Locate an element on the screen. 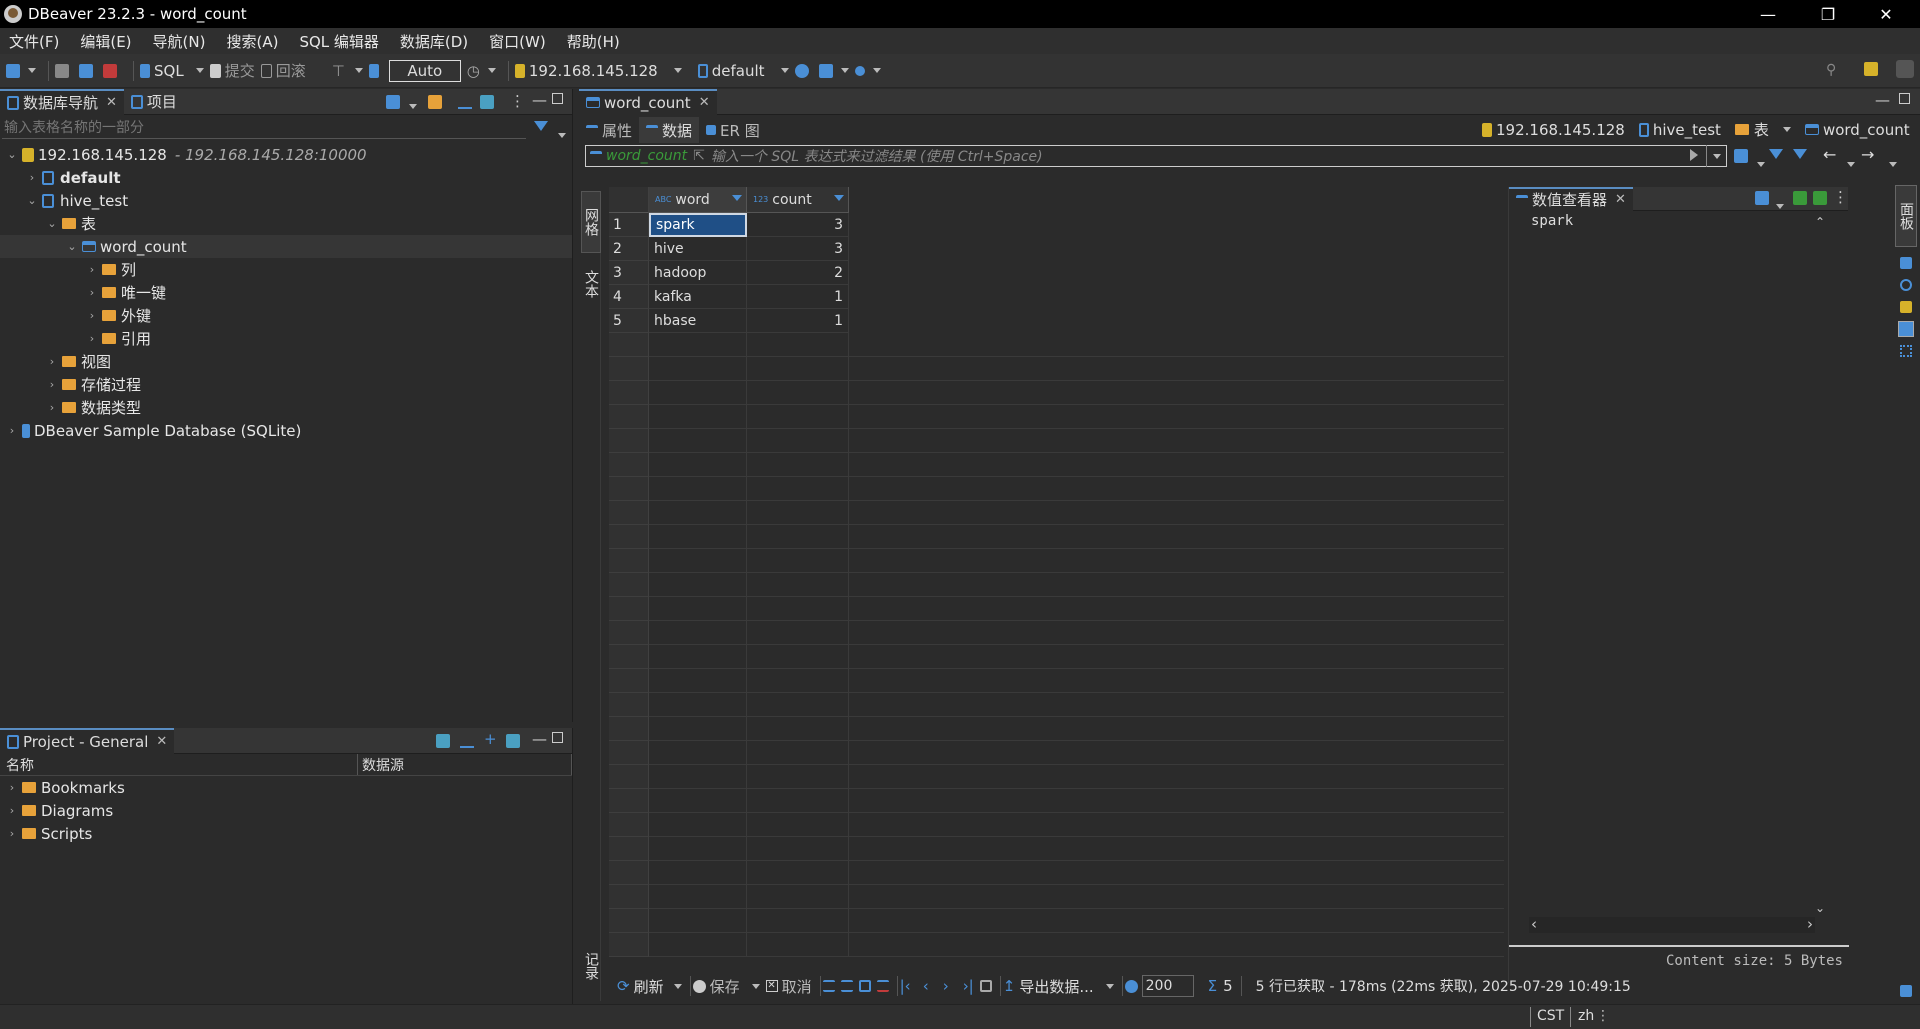  project-item-bookmarks: › Bookmarks is located at coordinates (286, 787).